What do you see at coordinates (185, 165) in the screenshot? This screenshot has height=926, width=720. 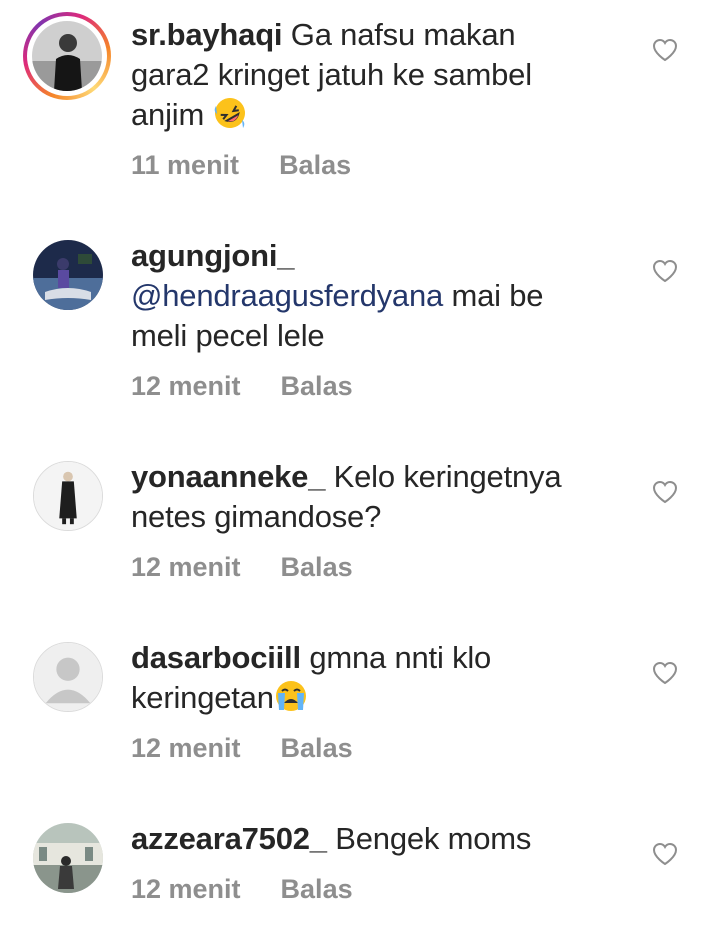 I see `timestamp: 11 menit` at bounding box center [185, 165].